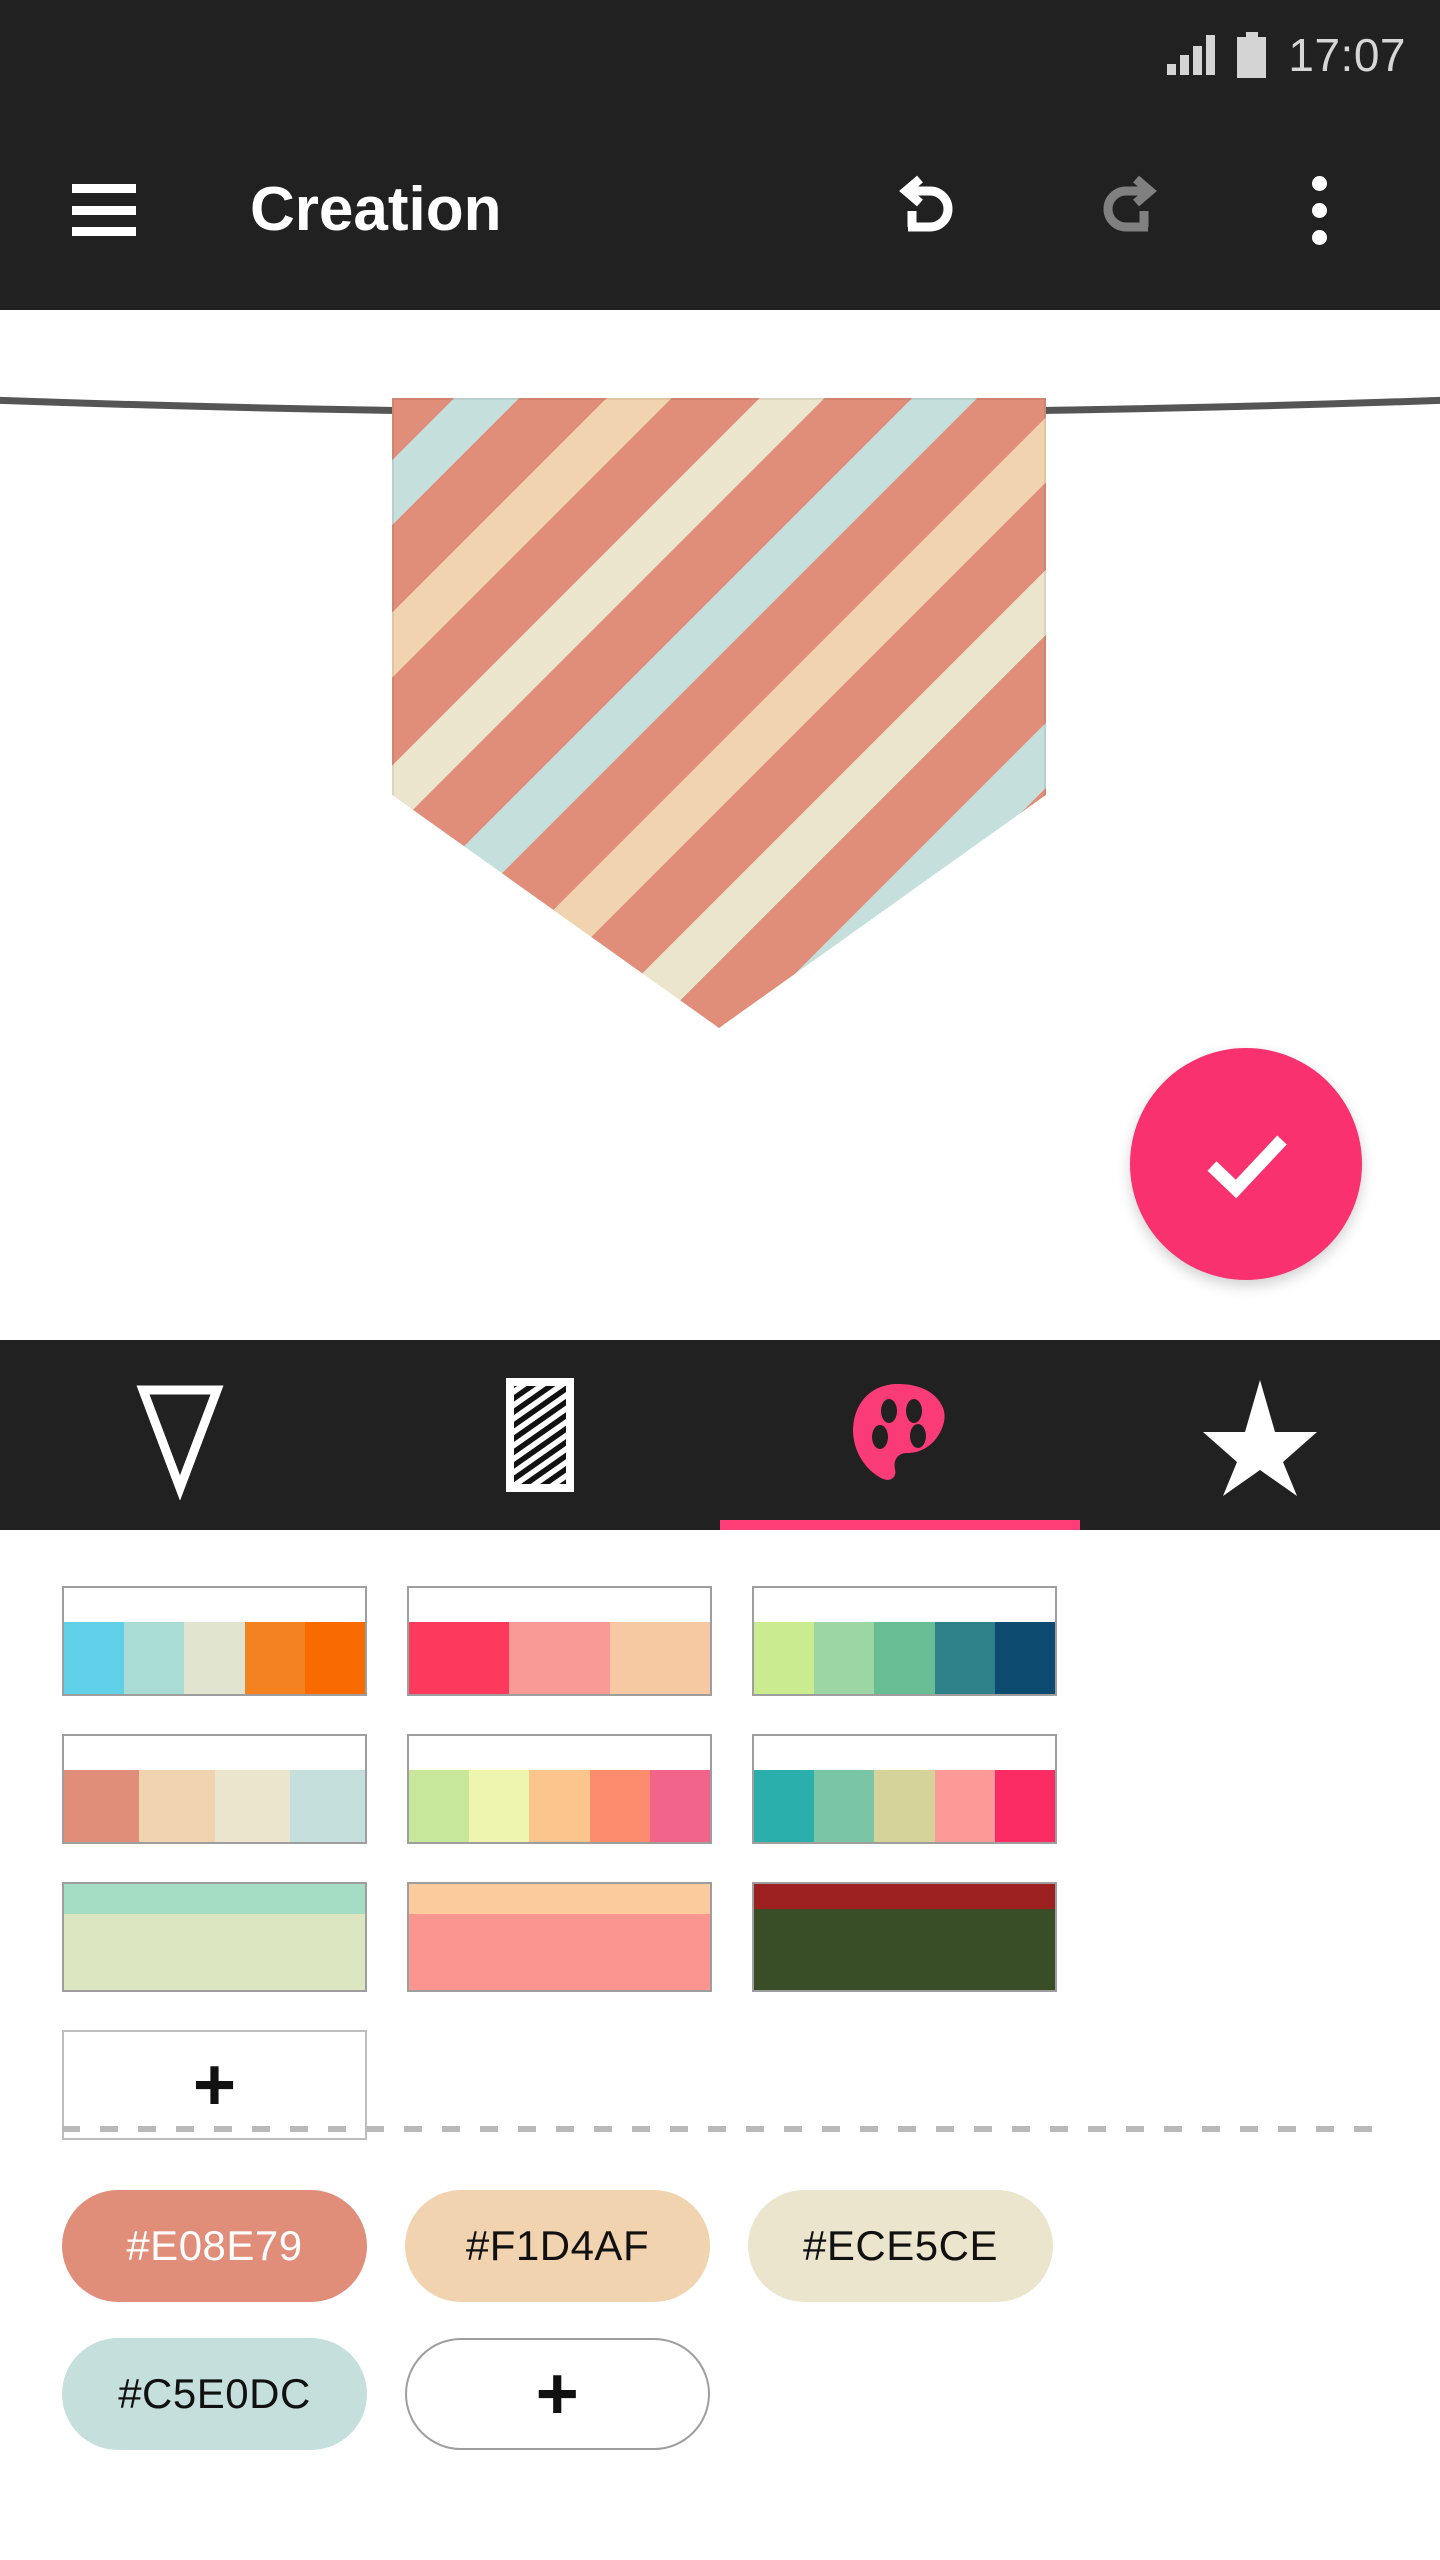 The width and height of the screenshot is (1440, 2560). I want to click on pennant-stripes, so click(719, 713).